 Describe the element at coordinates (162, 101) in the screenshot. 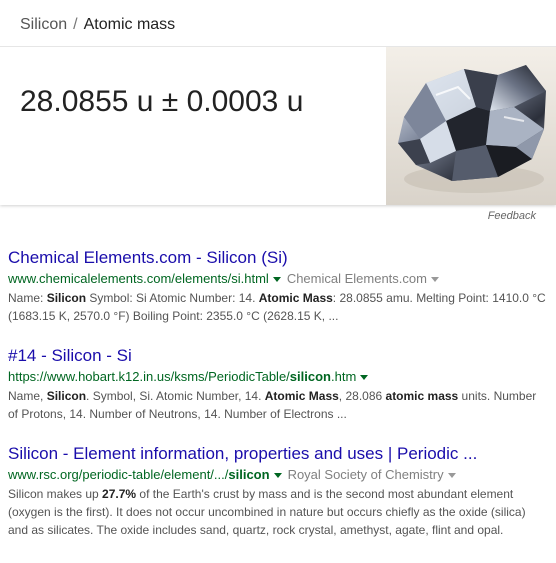

I see `answer-value: 28.0855 u ± 0.0003 u` at that location.